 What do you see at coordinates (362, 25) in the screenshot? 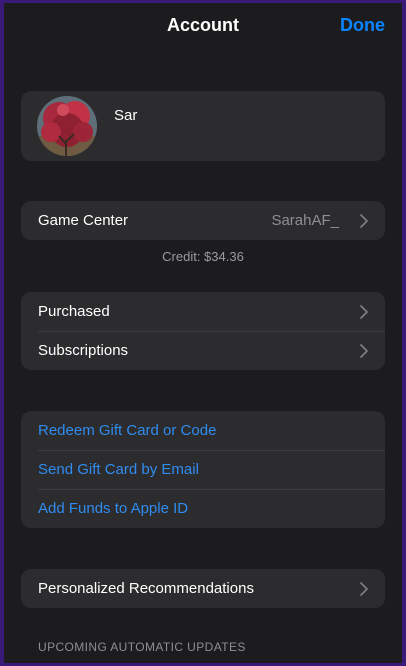
I see `done-button: Done` at bounding box center [362, 25].